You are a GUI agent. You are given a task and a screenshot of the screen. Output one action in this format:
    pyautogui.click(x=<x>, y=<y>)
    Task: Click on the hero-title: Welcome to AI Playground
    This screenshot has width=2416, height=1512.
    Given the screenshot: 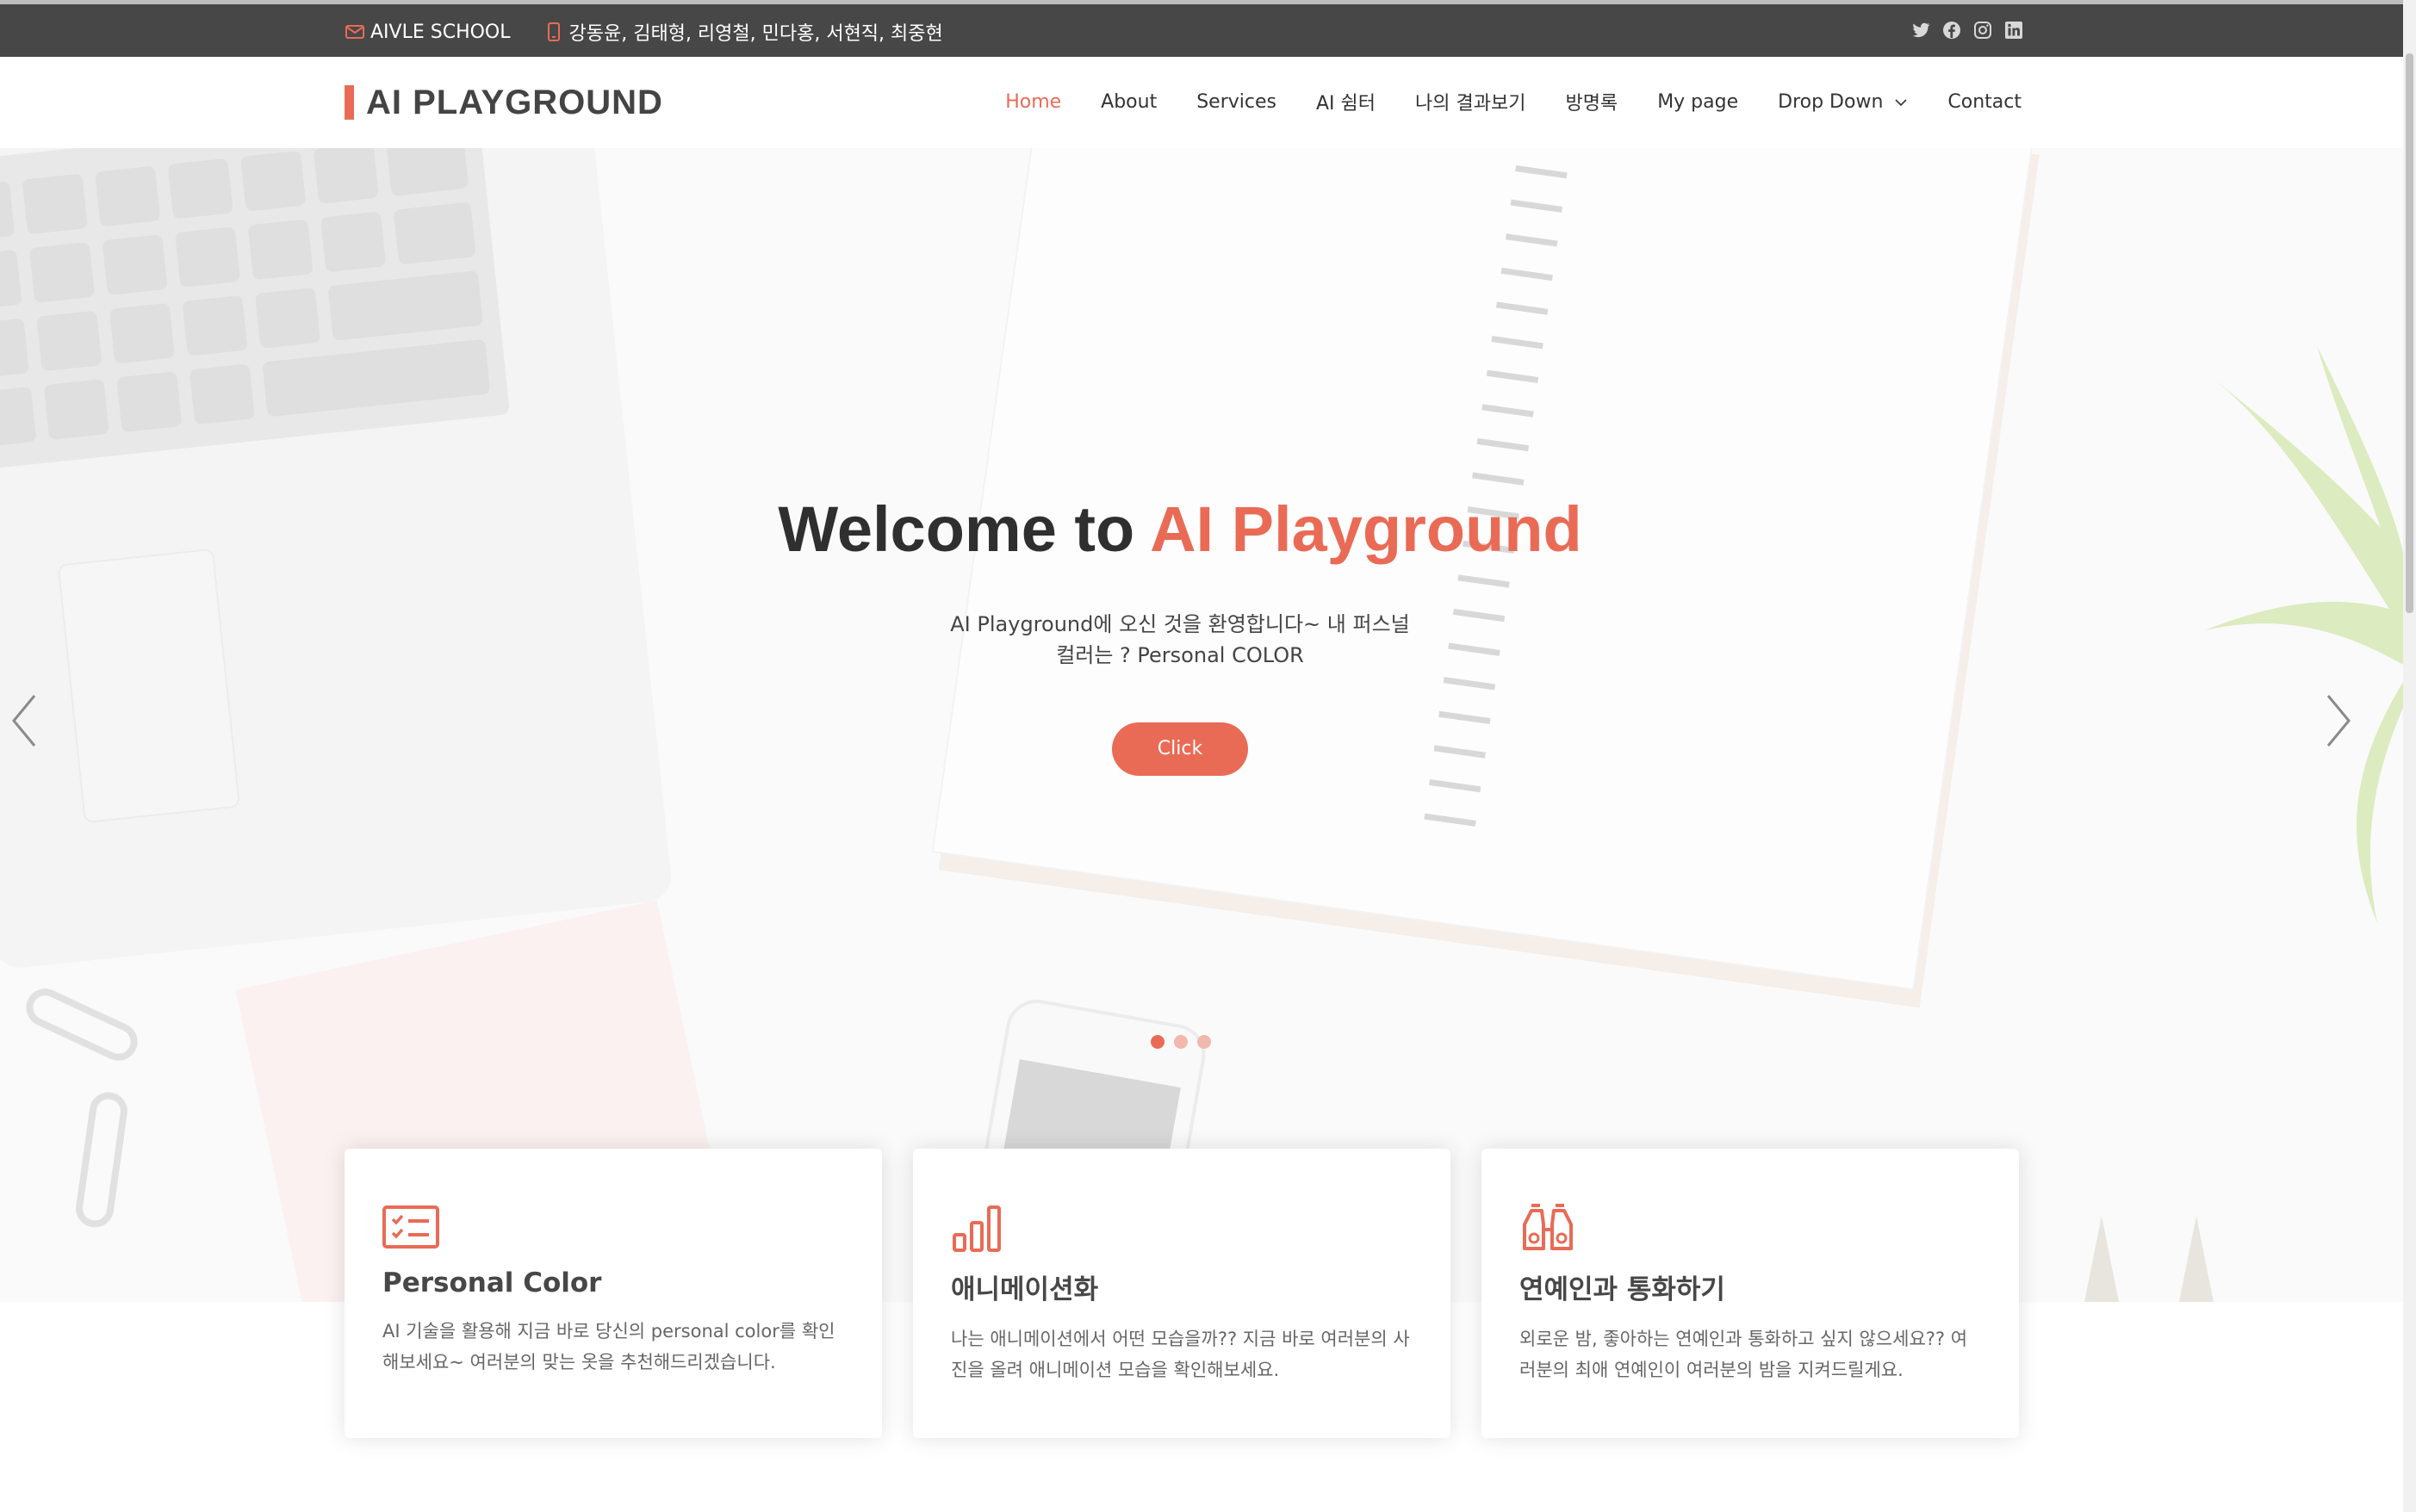 What is the action you would take?
    pyautogui.click(x=1180, y=529)
    